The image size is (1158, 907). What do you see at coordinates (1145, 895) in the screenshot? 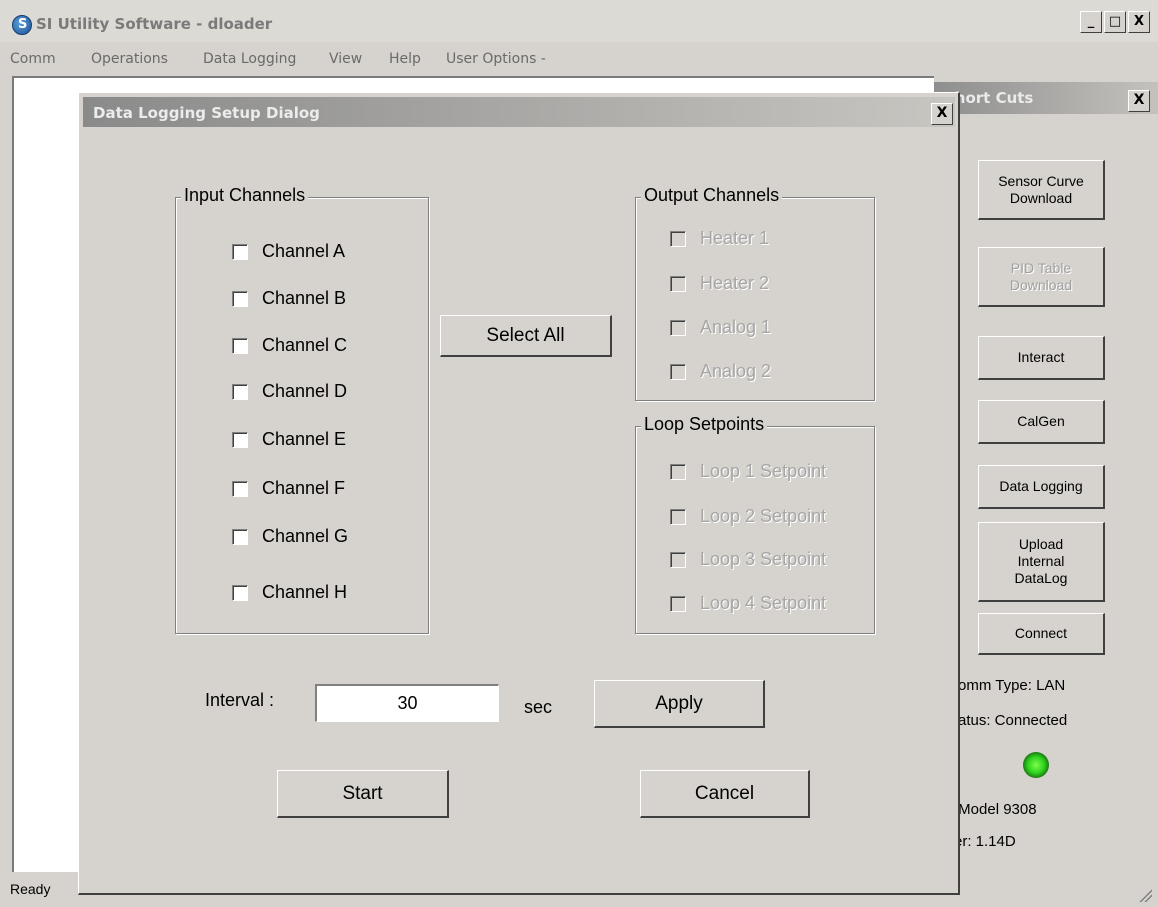
I see `resize-grip-icon` at bounding box center [1145, 895].